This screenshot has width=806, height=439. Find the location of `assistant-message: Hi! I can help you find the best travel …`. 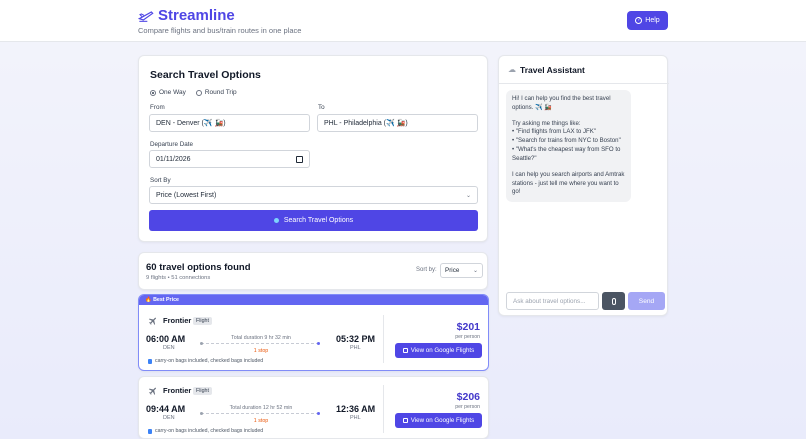

assistant-message: Hi! I can help you find the best travel … is located at coordinates (568, 146).